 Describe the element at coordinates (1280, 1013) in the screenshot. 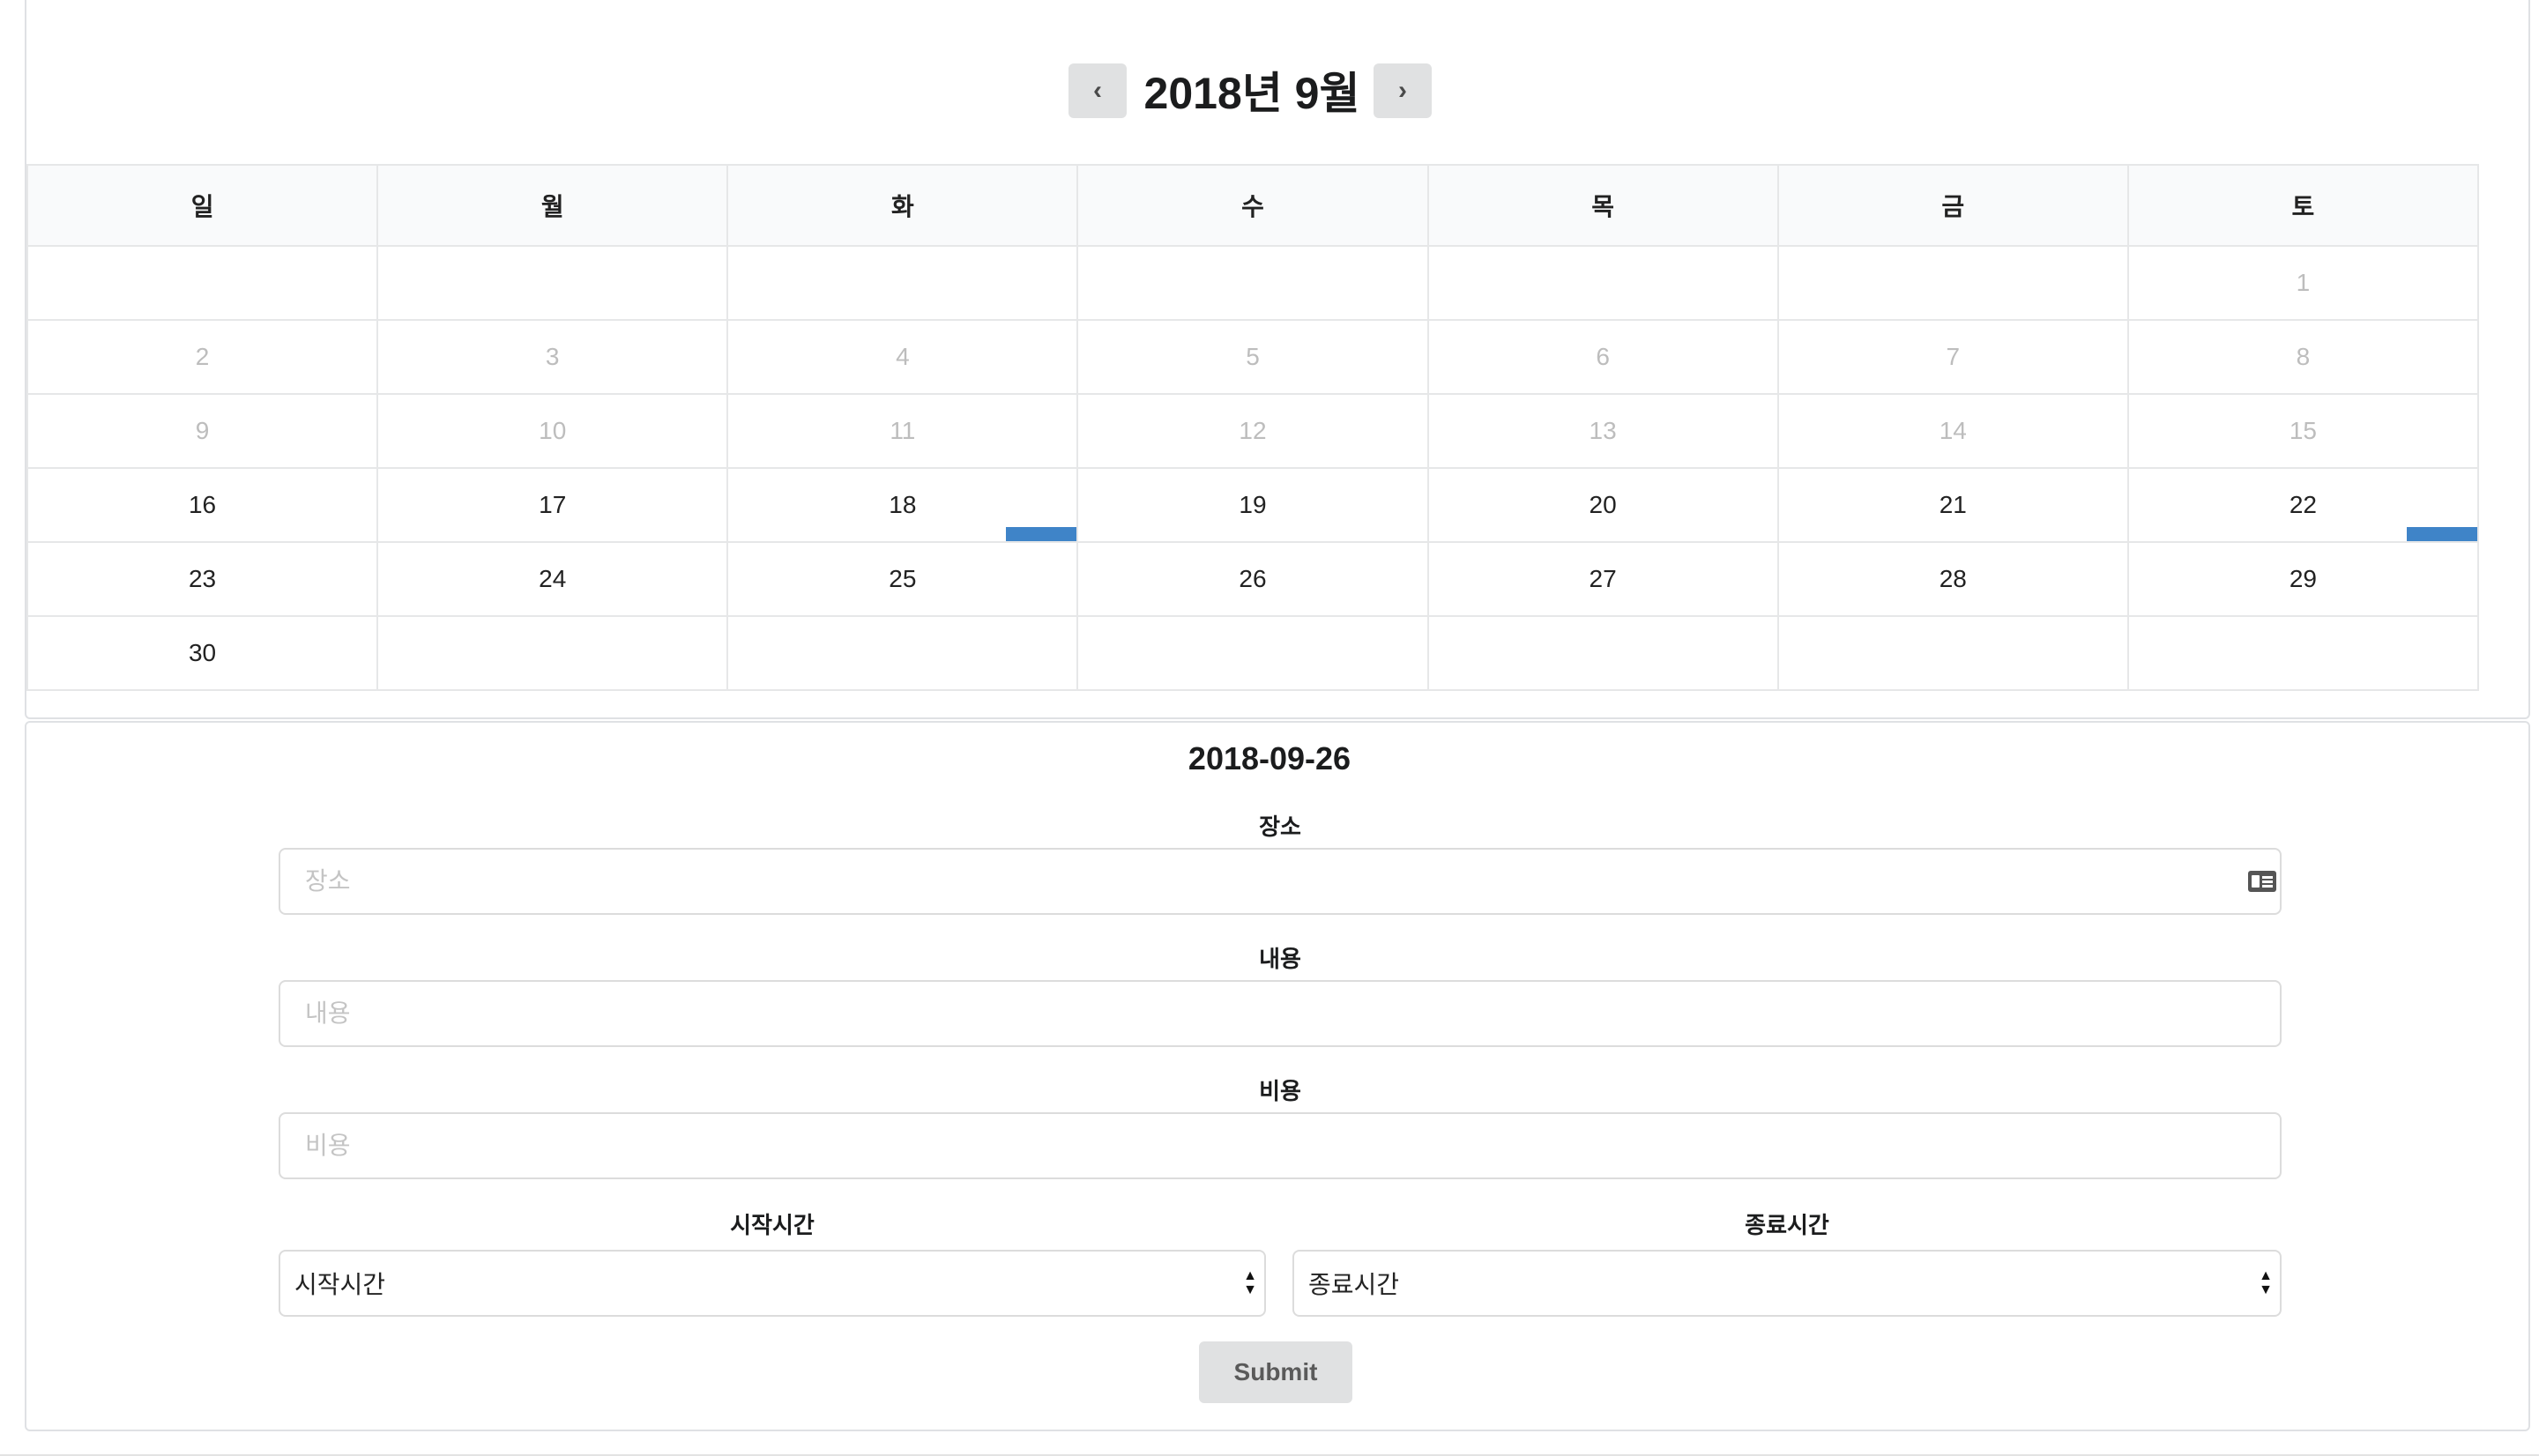

I see `content-input` at that location.